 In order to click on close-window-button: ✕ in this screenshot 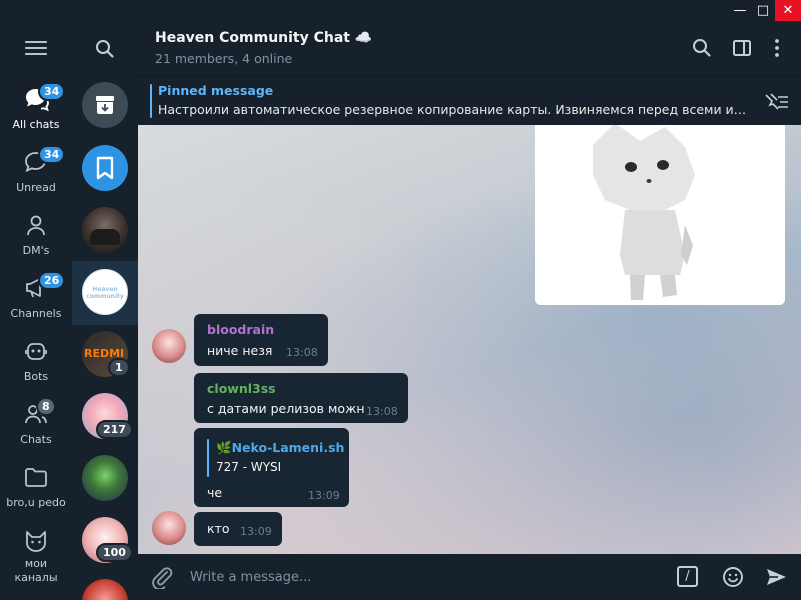, I will do `click(788, 10)`.